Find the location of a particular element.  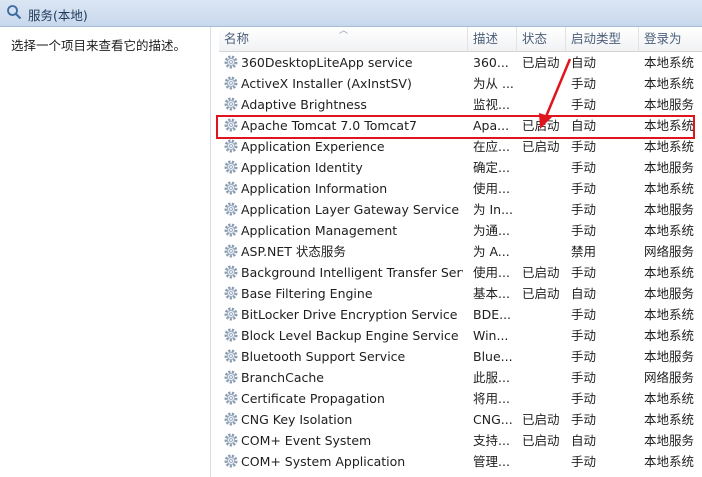

service-name: CNG Key Isolation is located at coordinates (297, 419).